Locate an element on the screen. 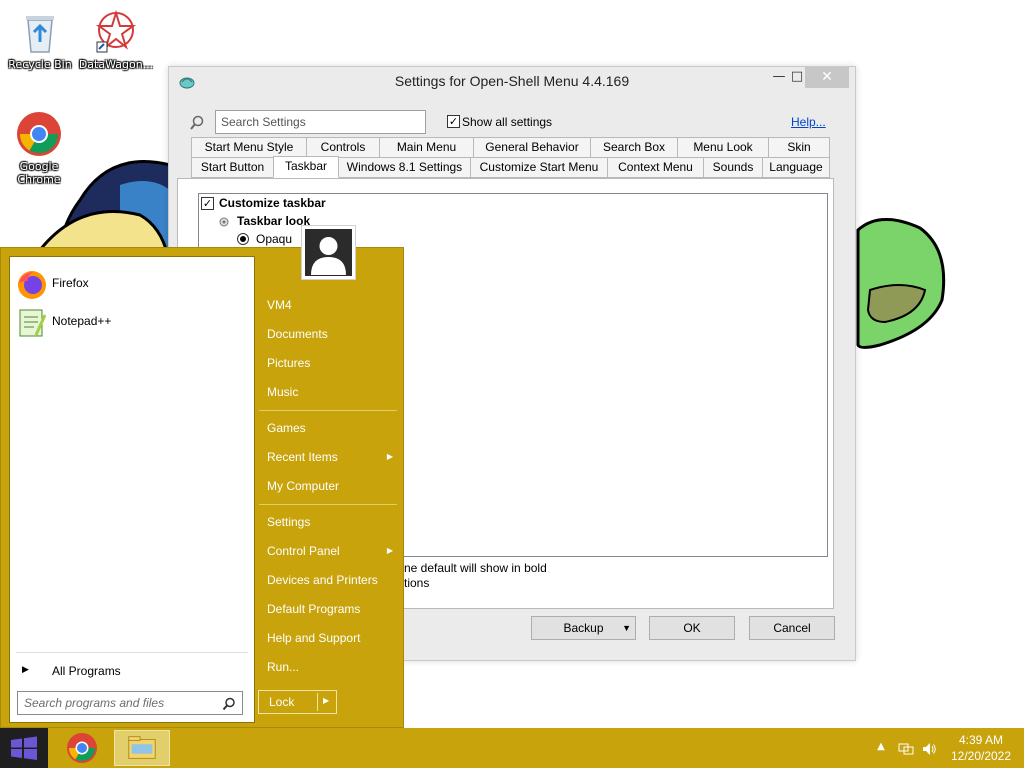 Image resolution: width=1024 pixels, height=768 pixels. folder-icon is located at coordinates (142, 747).